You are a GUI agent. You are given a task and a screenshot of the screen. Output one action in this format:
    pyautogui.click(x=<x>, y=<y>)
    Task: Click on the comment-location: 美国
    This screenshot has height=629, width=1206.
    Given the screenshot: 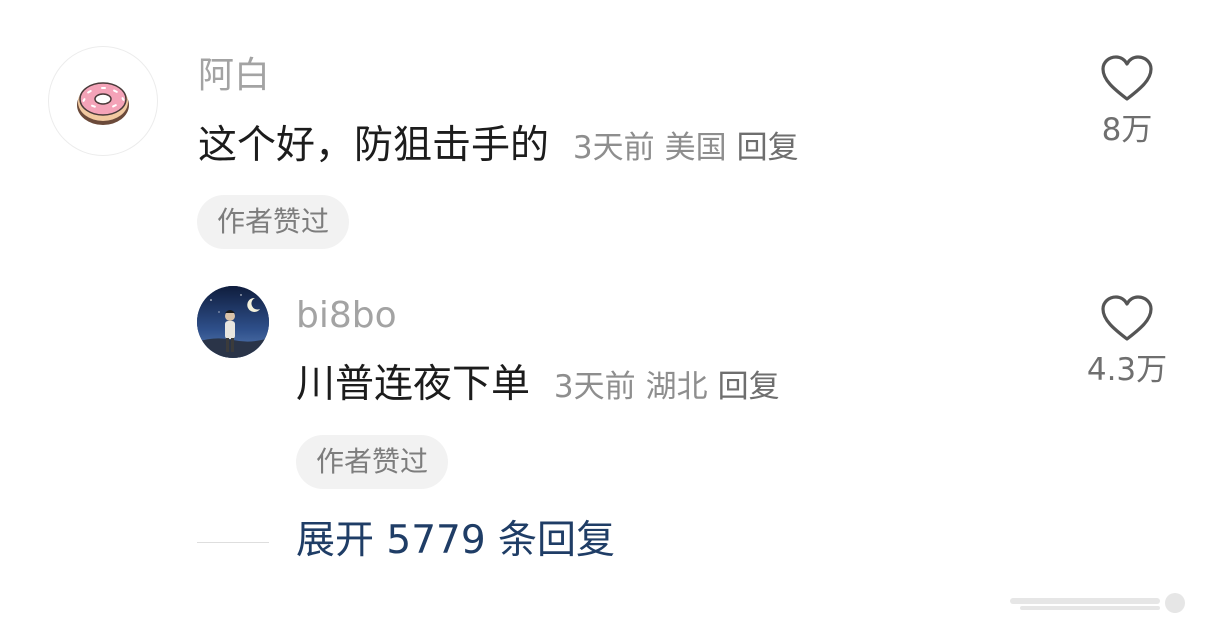 What is the action you would take?
    pyautogui.click(x=695, y=148)
    